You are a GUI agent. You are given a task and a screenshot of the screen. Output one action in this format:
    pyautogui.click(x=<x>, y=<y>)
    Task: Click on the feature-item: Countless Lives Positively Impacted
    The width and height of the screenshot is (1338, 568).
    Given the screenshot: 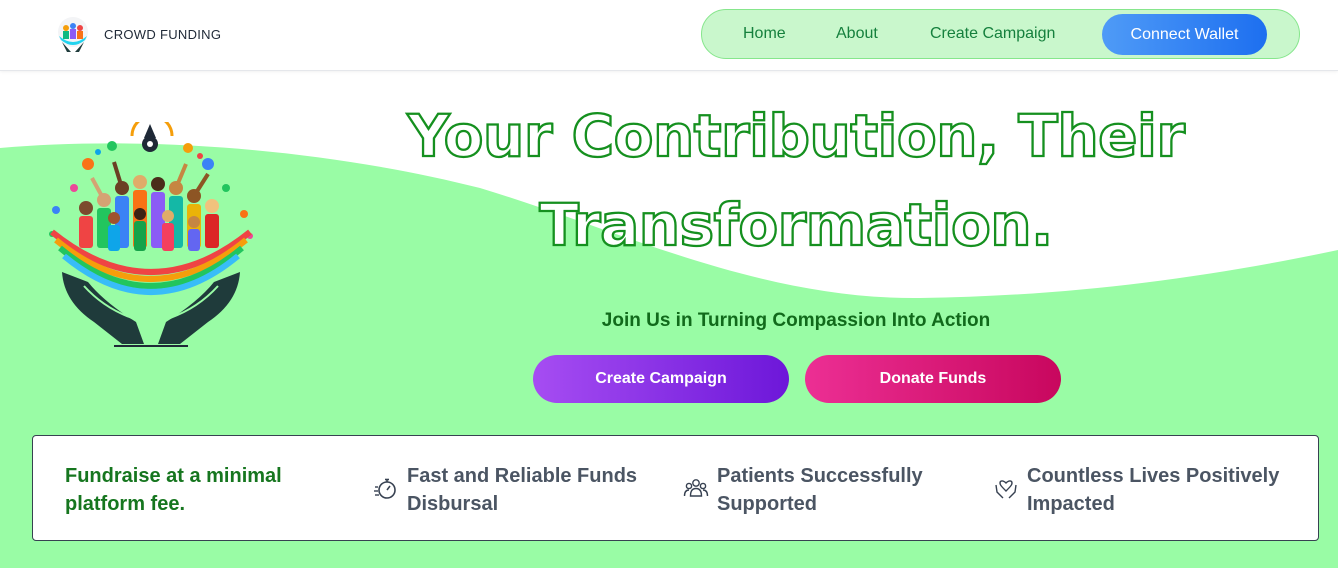 What is the action you would take?
    pyautogui.click(x=1145, y=490)
    